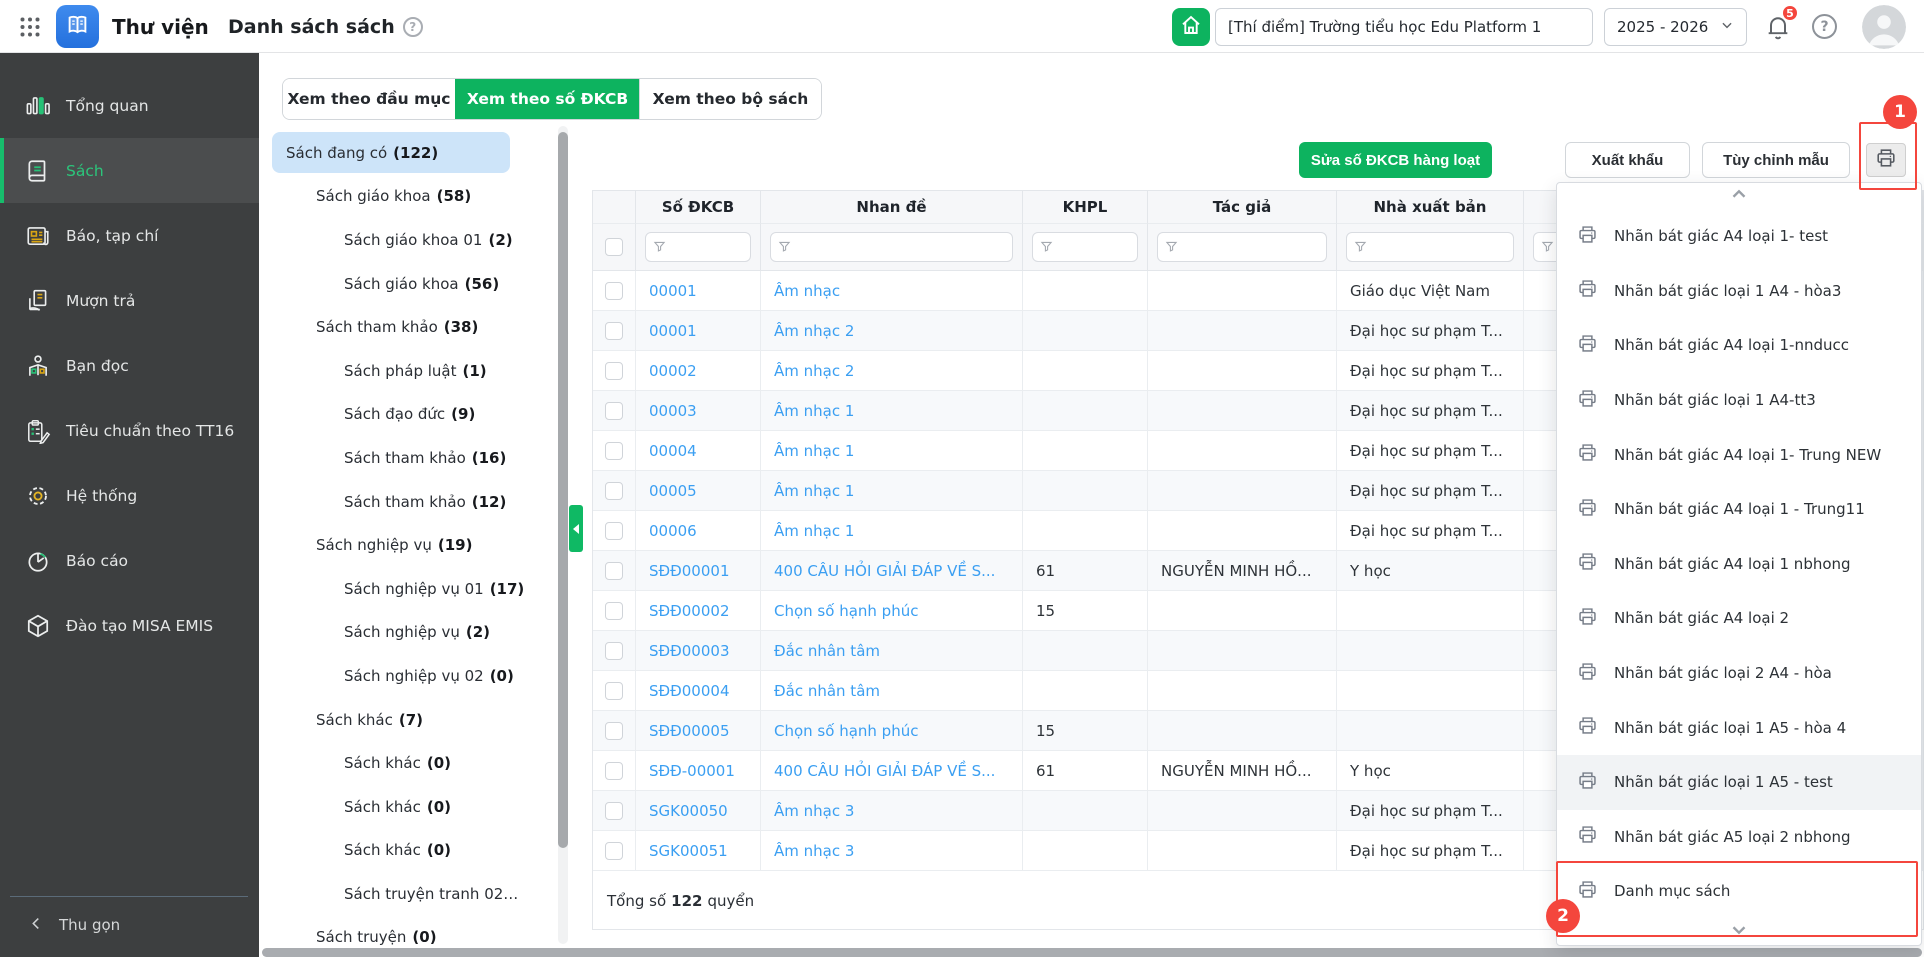 The width and height of the screenshot is (1924, 957). What do you see at coordinates (1739, 291) in the screenshot?
I see `print-menu-item-nhan-bat-giac-loai-1-a4-hoa3: Nhãn bát giác loại 1 A4 - hòa3` at bounding box center [1739, 291].